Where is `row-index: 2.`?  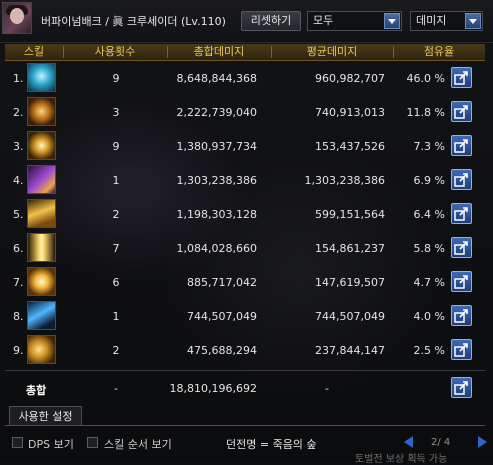 row-index: 2. is located at coordinates (18, 112).